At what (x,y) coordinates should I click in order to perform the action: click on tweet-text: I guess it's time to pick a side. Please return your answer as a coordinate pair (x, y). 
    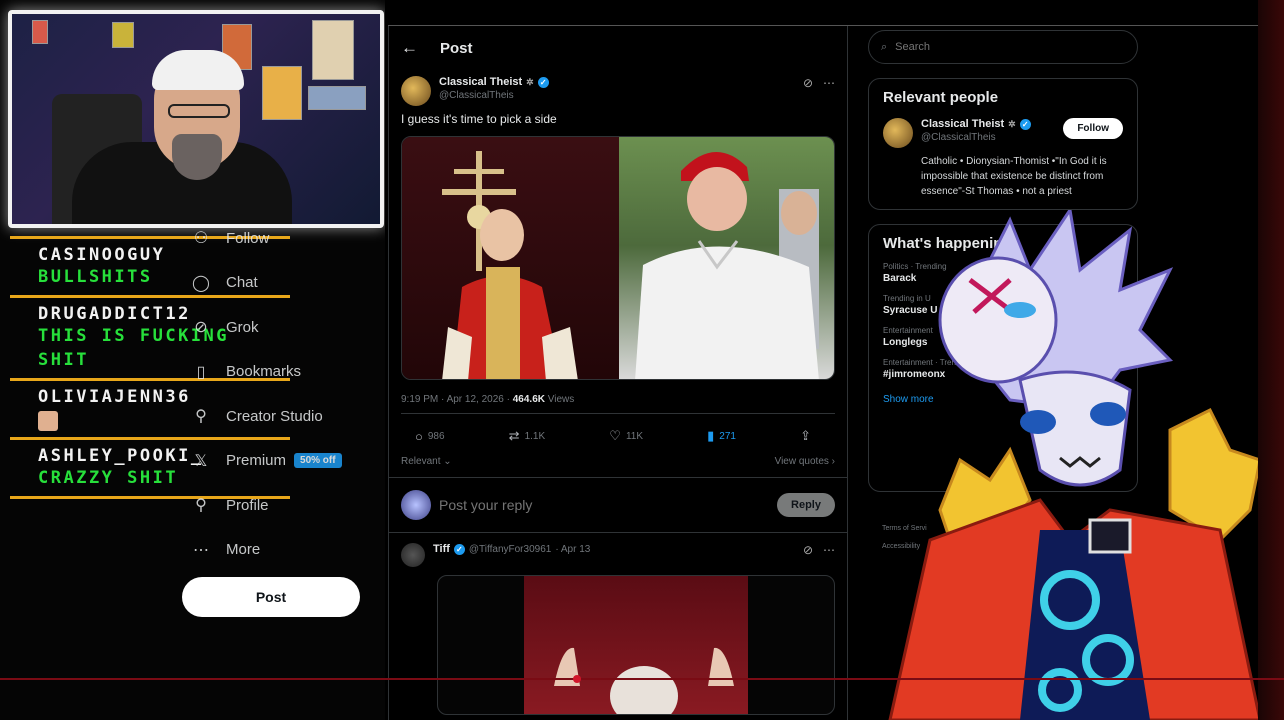
    Looking at the image, I should click on (479, 119).